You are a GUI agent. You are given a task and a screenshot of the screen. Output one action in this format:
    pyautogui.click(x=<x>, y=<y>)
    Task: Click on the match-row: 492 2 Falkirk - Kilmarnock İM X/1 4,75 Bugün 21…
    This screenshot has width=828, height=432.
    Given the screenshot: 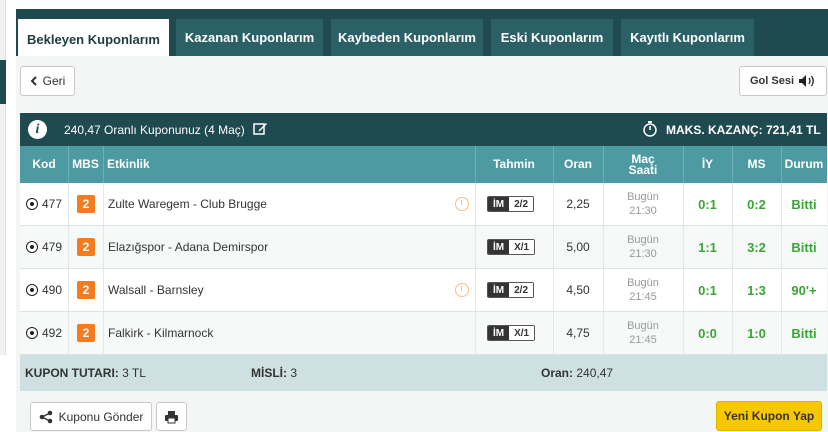 What is the action you would take?
    pyautogui.click(x=423, y=333)
    